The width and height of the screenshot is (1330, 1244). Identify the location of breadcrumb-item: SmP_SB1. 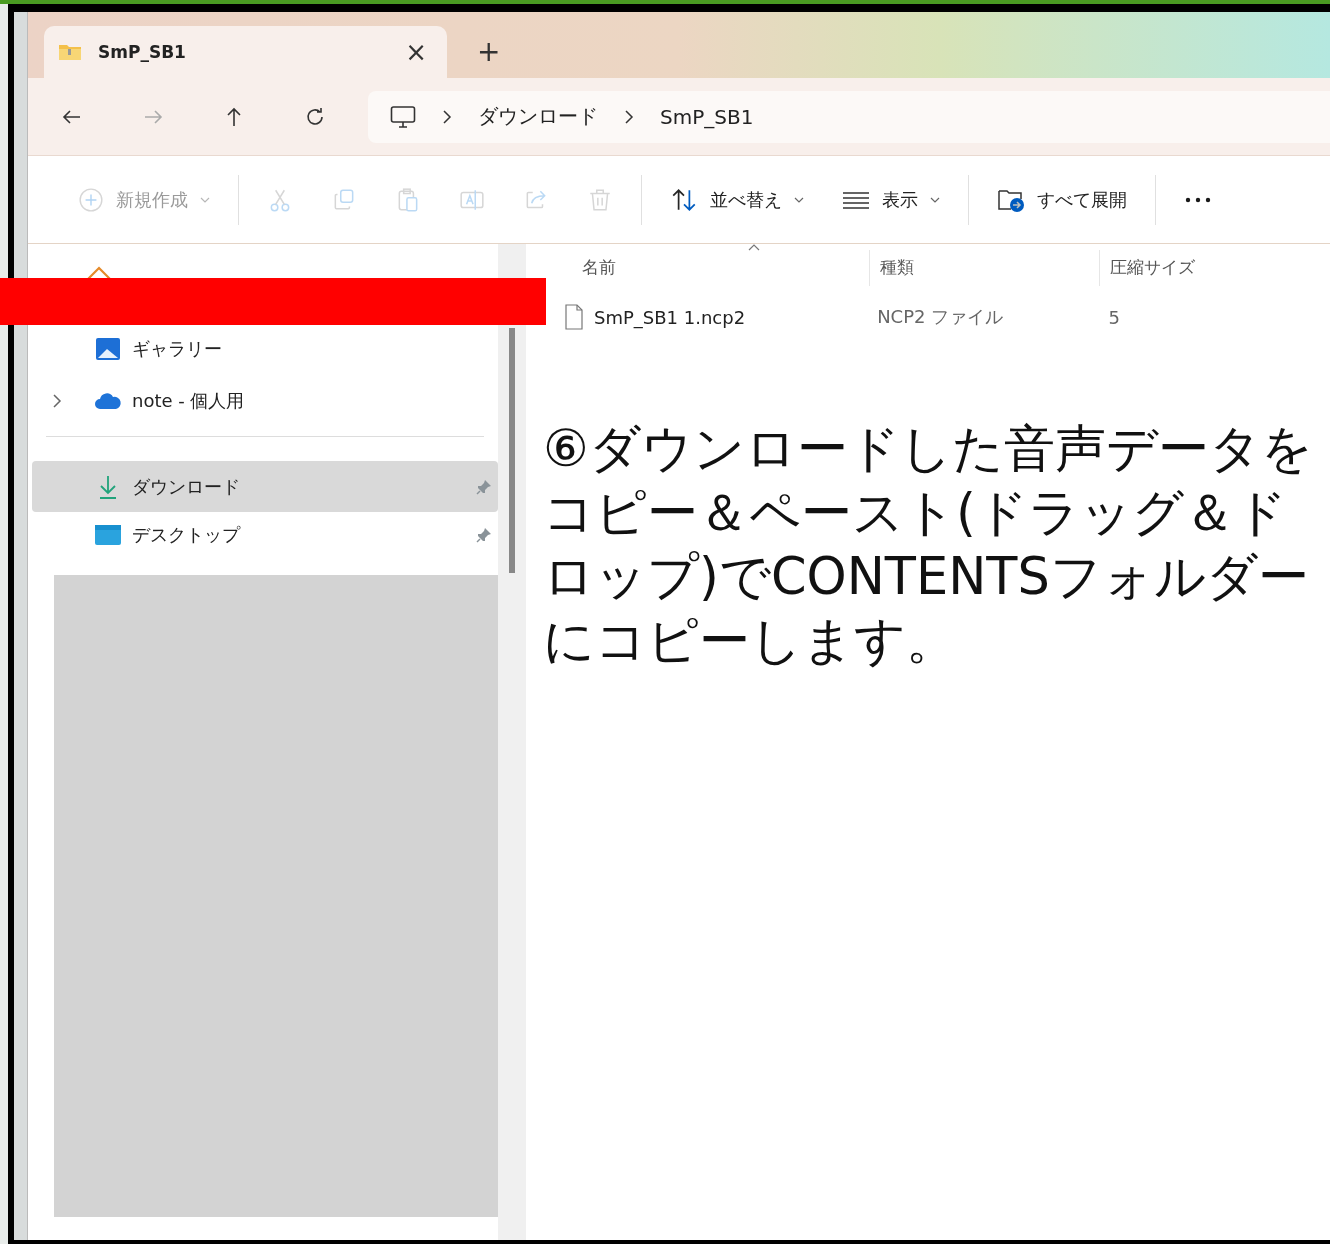
(707, 116).